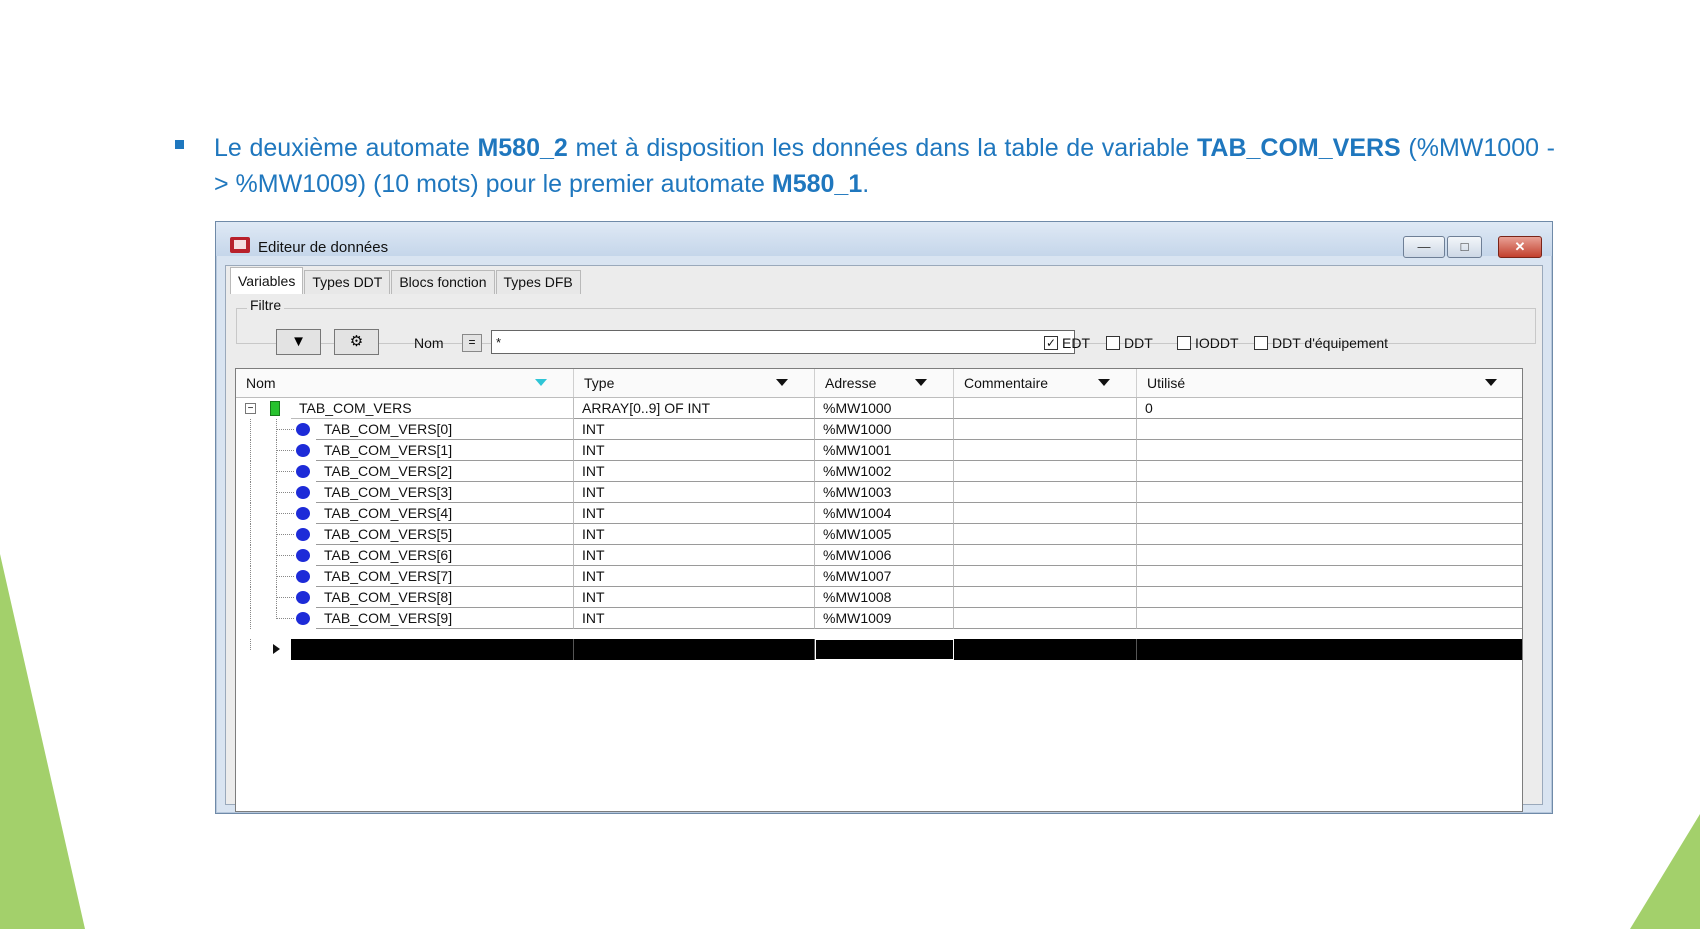  What do you see at coordinates (884, 383) in the screenshot?
I see `column-header-adresse: Adresse` at bounding box center [884, 383].